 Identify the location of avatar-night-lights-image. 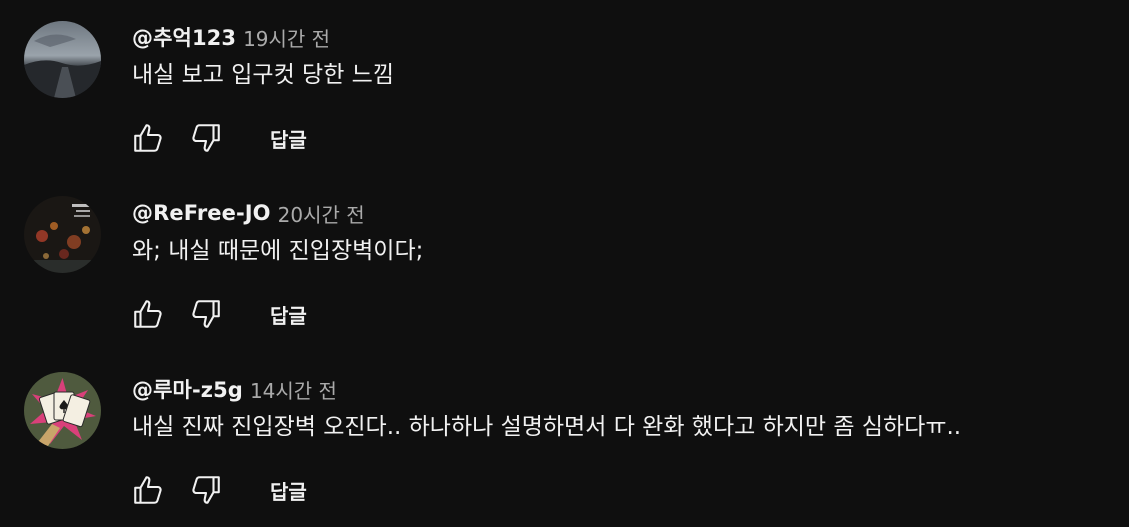
(62, 234).